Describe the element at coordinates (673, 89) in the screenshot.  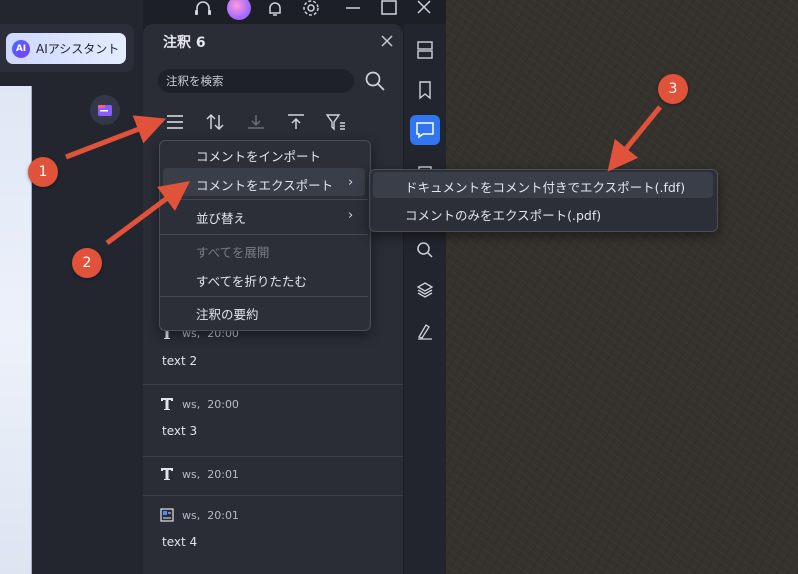
I see `callout-badge-3: 3` at that location.